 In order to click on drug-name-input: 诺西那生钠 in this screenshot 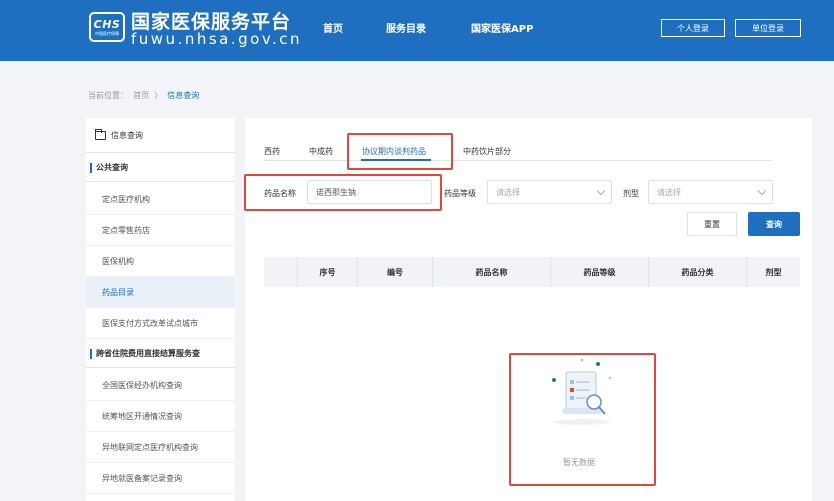, I will do `click(369, 192)`.